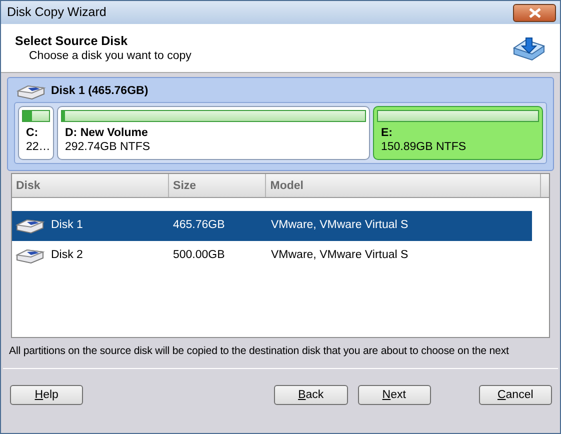 The image size is (561, 434). What do you see at coordinates (424, 147) in the screenshot?
I see `partition-detail: 150.89GB NTFS` at bounding box center [424, 147].